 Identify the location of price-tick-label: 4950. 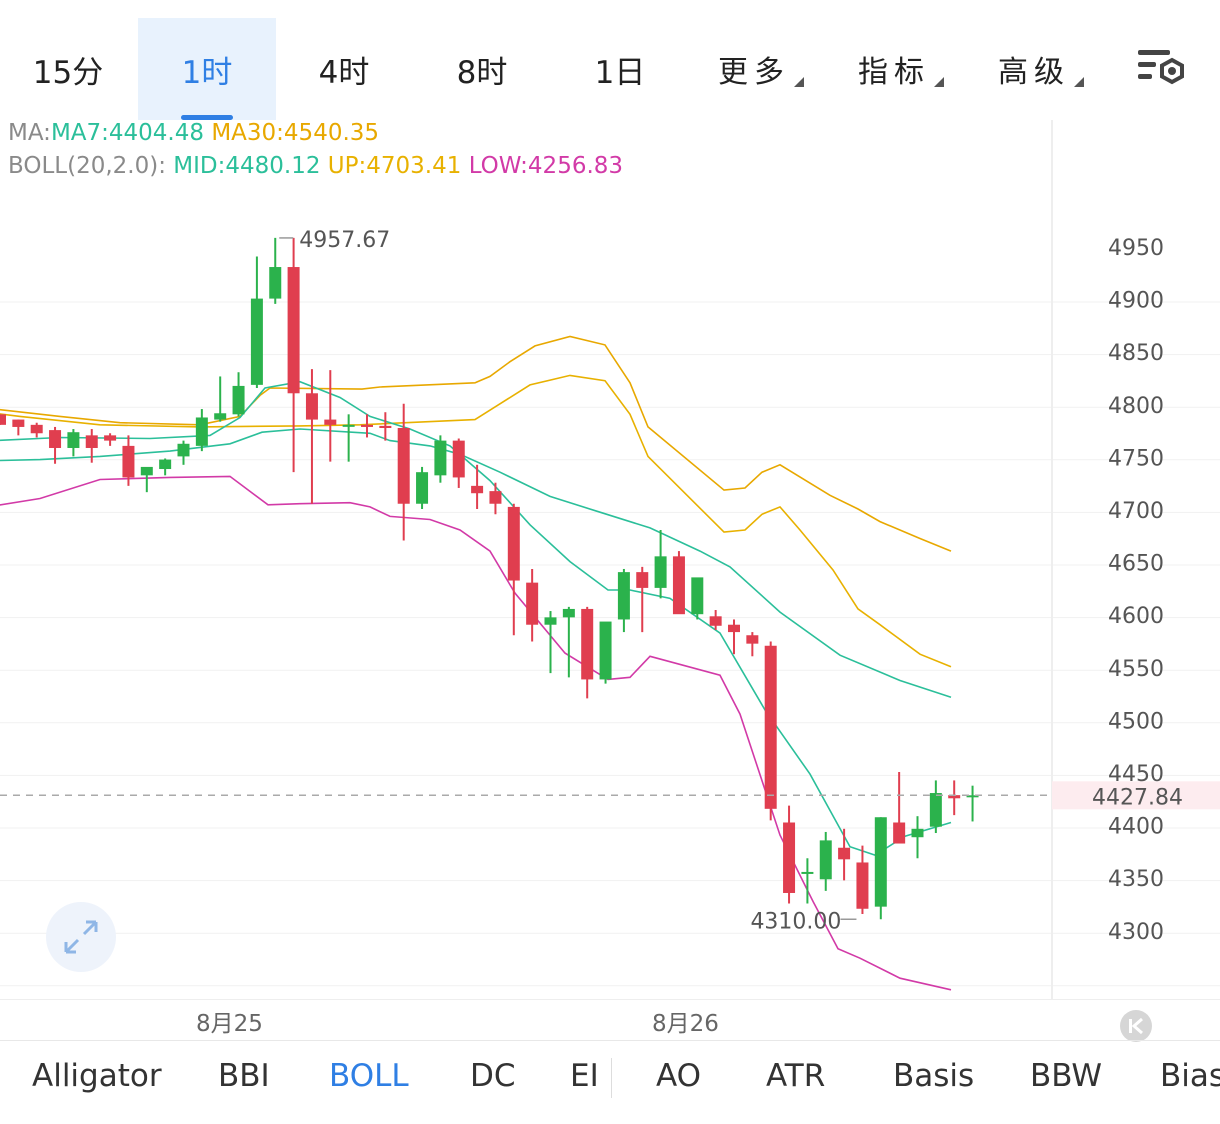
(1136, 248).